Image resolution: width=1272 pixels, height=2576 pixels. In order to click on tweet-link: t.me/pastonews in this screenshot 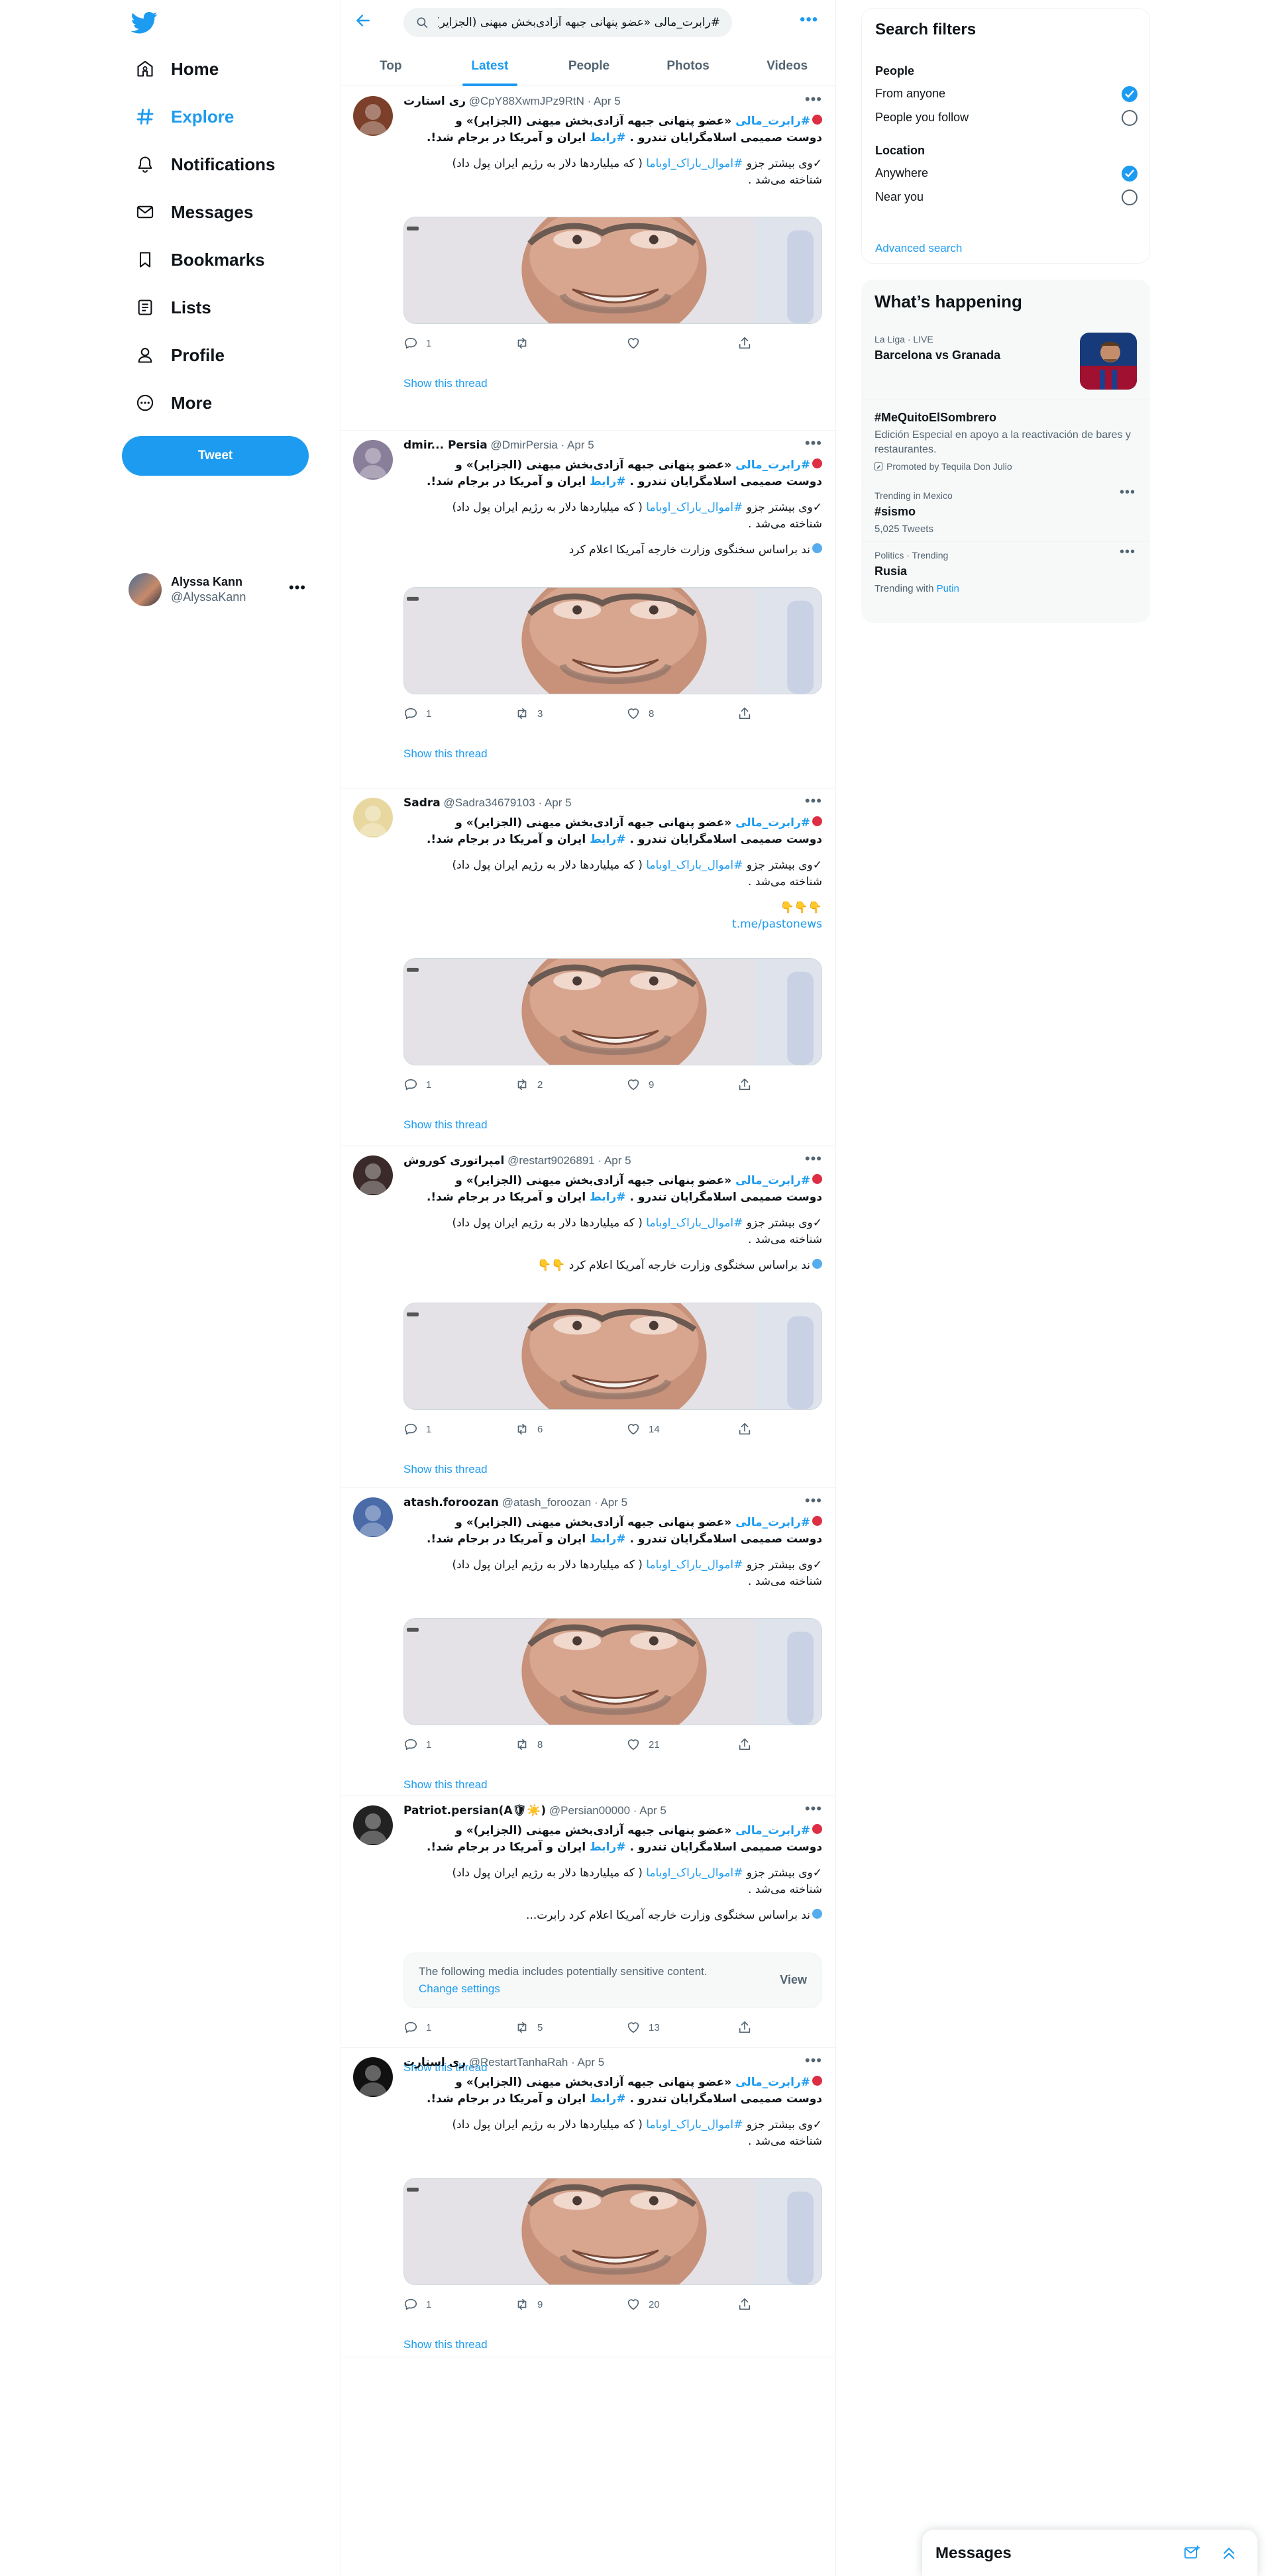, I will do `click(777, 924)`.